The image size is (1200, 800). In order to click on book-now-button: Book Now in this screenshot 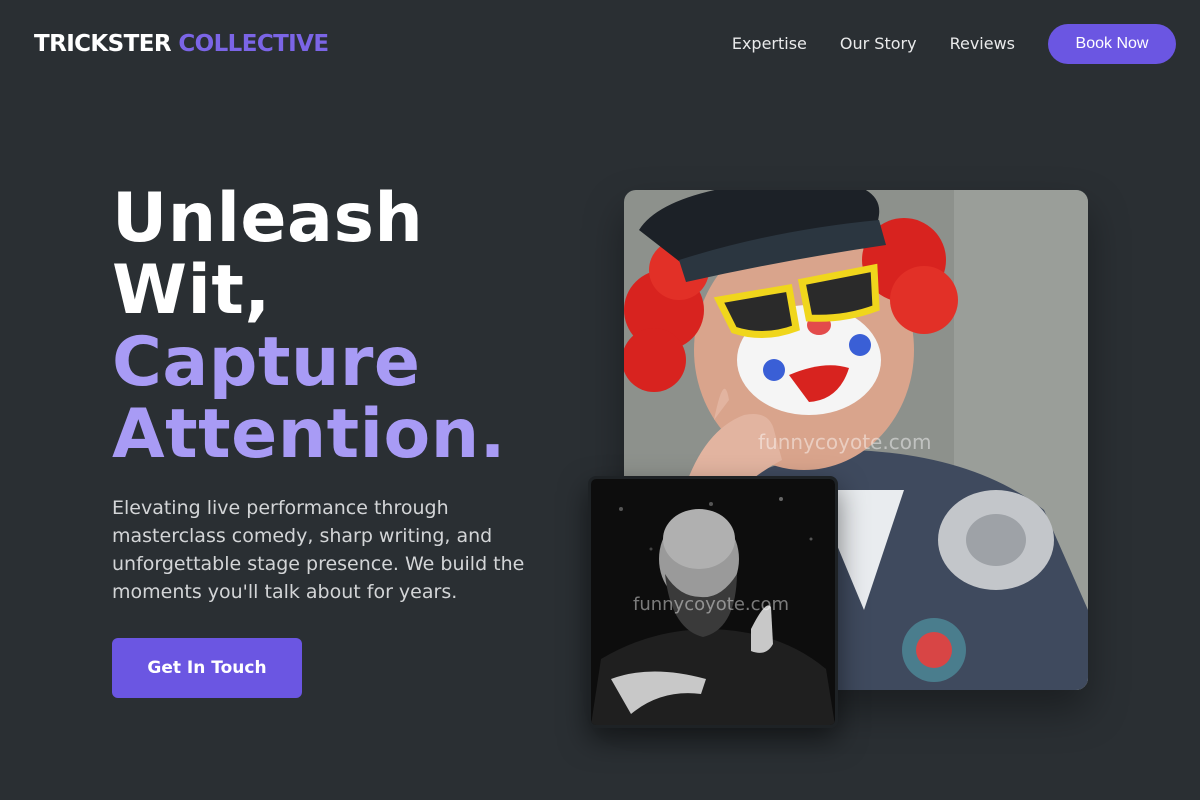, I will do `click(1112, 44)`.